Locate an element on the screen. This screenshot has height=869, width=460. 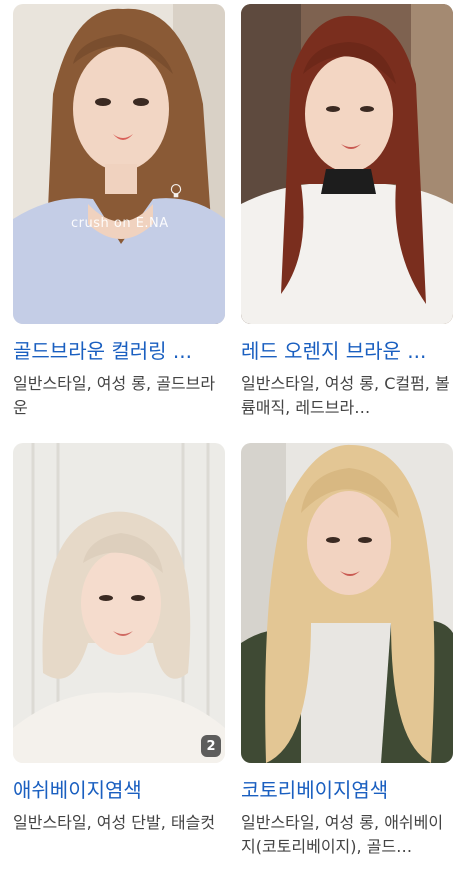
hairstyle-title: 코토리베이지염색 is located at coordinates (347, 790).